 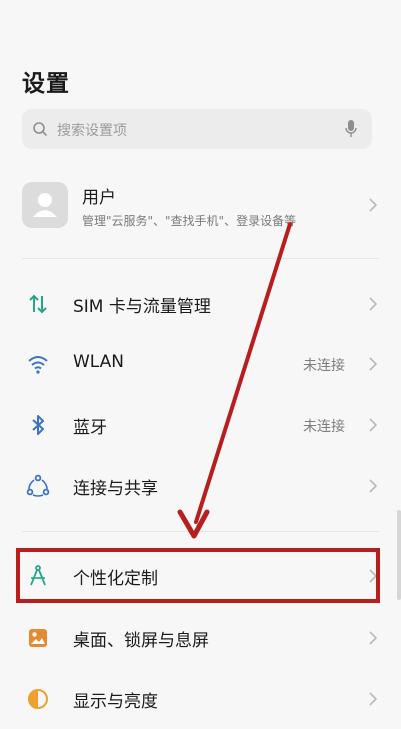 I want to click on wifi-icon, so click(x=38, y=365).